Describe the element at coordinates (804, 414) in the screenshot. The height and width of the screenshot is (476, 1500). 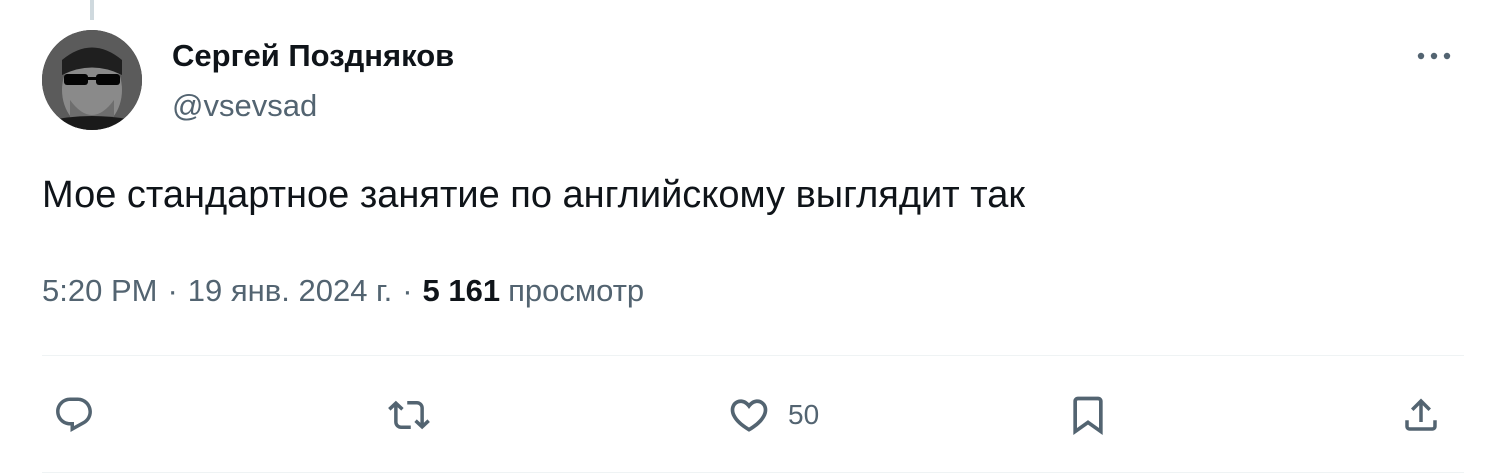
I see `like-count: 50` at that location.